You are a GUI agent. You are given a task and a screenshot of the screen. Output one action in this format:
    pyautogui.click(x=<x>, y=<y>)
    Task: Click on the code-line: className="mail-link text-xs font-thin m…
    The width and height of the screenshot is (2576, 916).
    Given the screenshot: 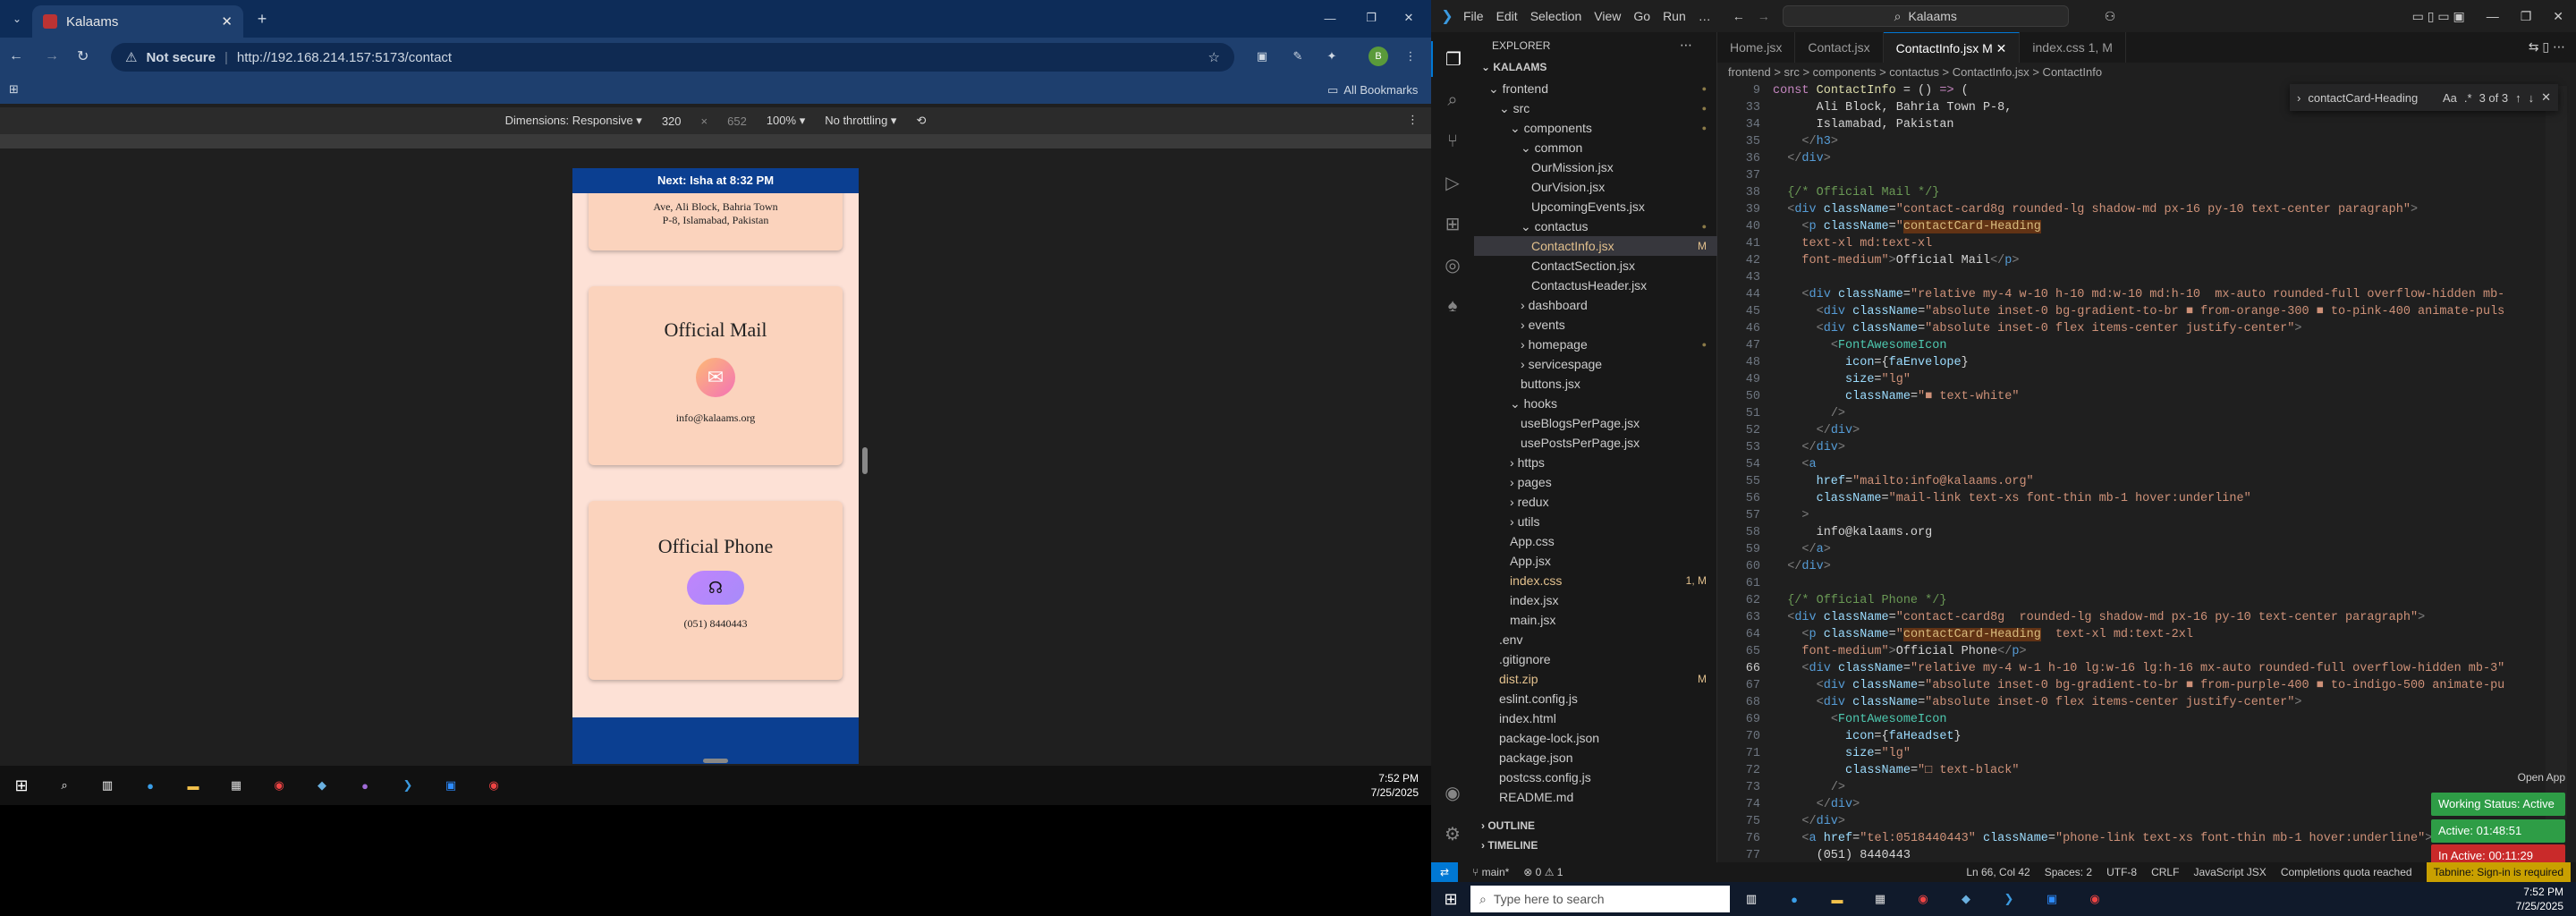 What is the action you would take?
    pyautogui.click(x=2012, y=498)
    